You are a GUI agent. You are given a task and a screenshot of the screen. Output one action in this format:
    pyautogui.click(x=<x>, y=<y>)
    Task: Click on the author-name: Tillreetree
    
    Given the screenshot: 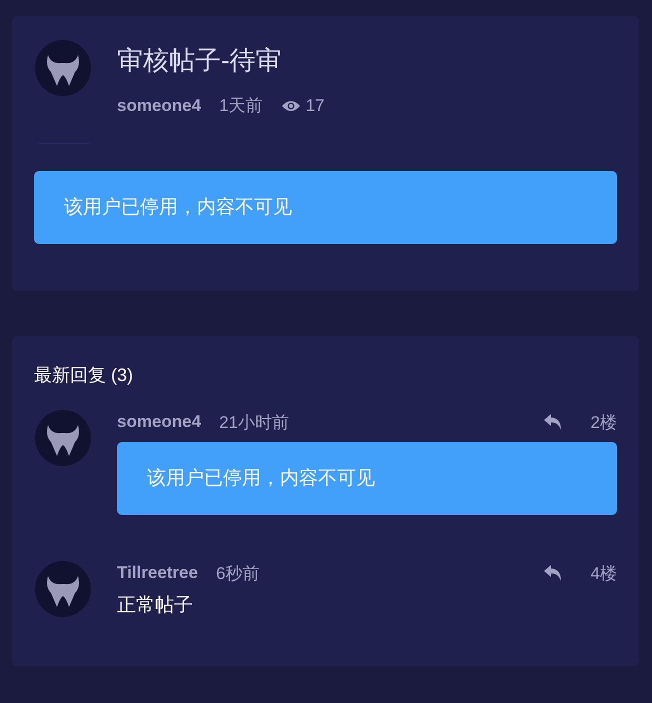 What is the action you would take?
    pyautogui.click(x=157, y=573)
    